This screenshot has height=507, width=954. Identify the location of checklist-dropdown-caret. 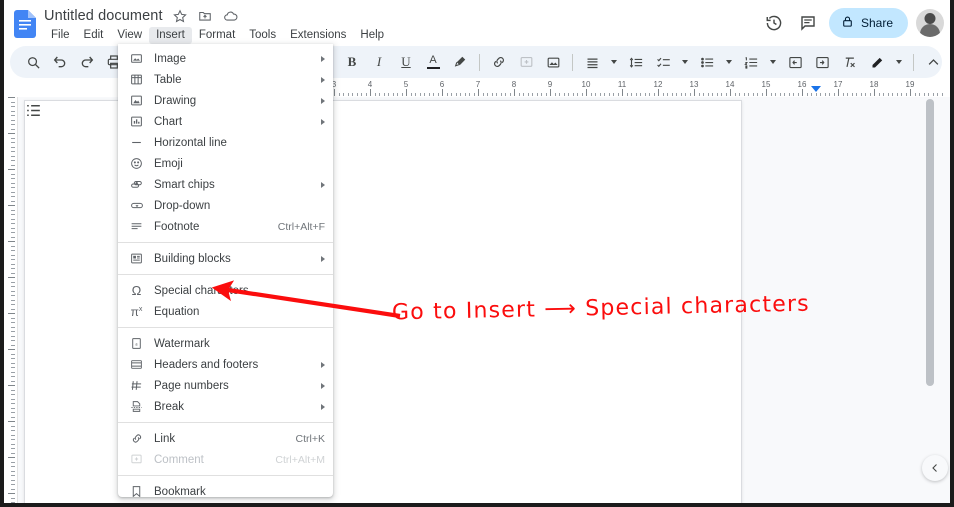
(685, 62).